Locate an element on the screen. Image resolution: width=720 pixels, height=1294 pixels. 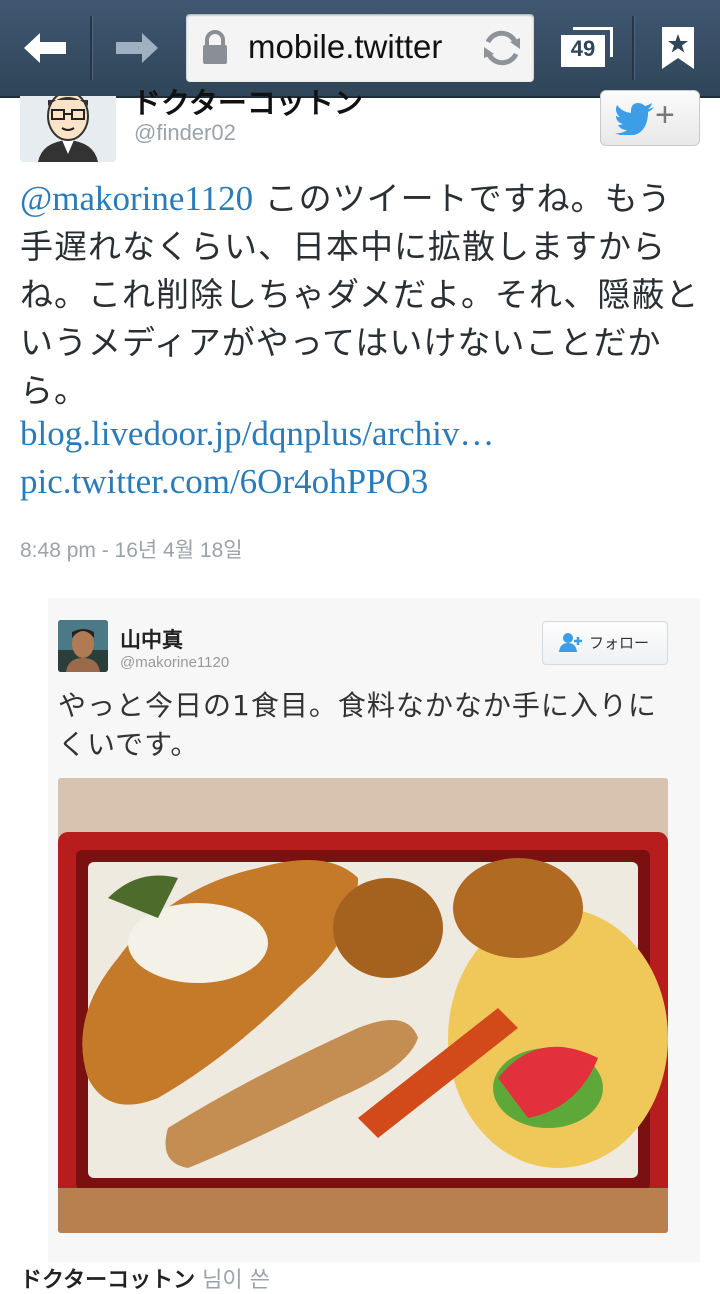
add-user-icon is located at coordinates (570, 642).